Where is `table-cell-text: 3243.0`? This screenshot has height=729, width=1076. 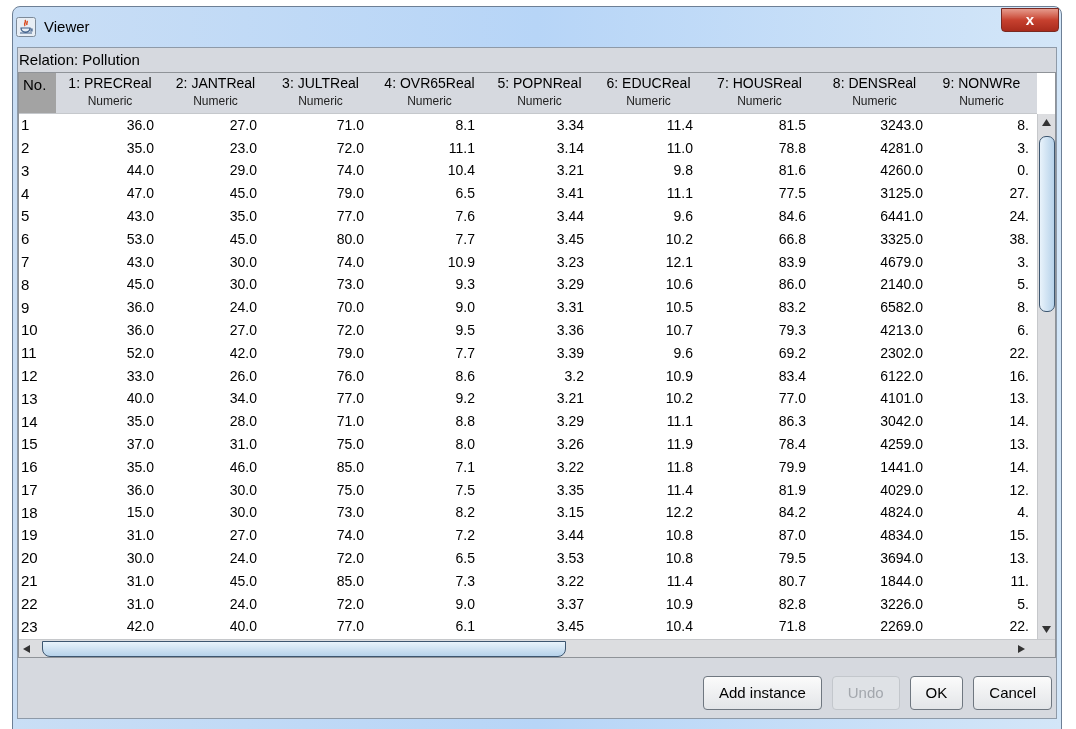
table-cell-text: 3243.0 is located at coordinates (901, 125).